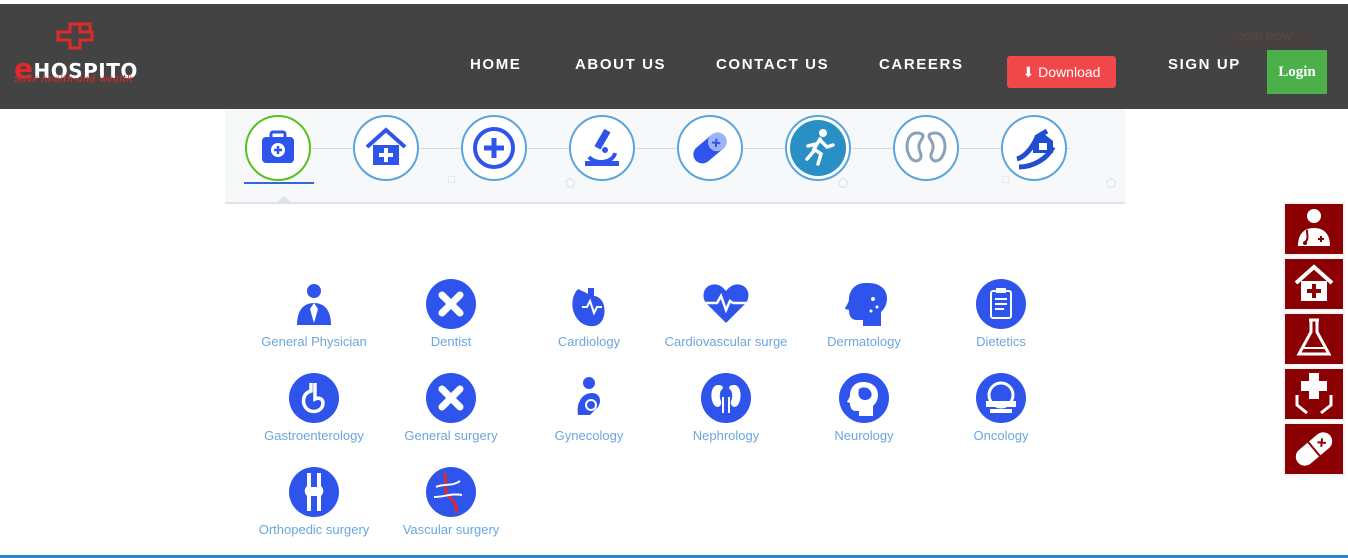  Describe the element at coordinates (284, 199) in the screenshot. I see `active-tab-caret` at that location.